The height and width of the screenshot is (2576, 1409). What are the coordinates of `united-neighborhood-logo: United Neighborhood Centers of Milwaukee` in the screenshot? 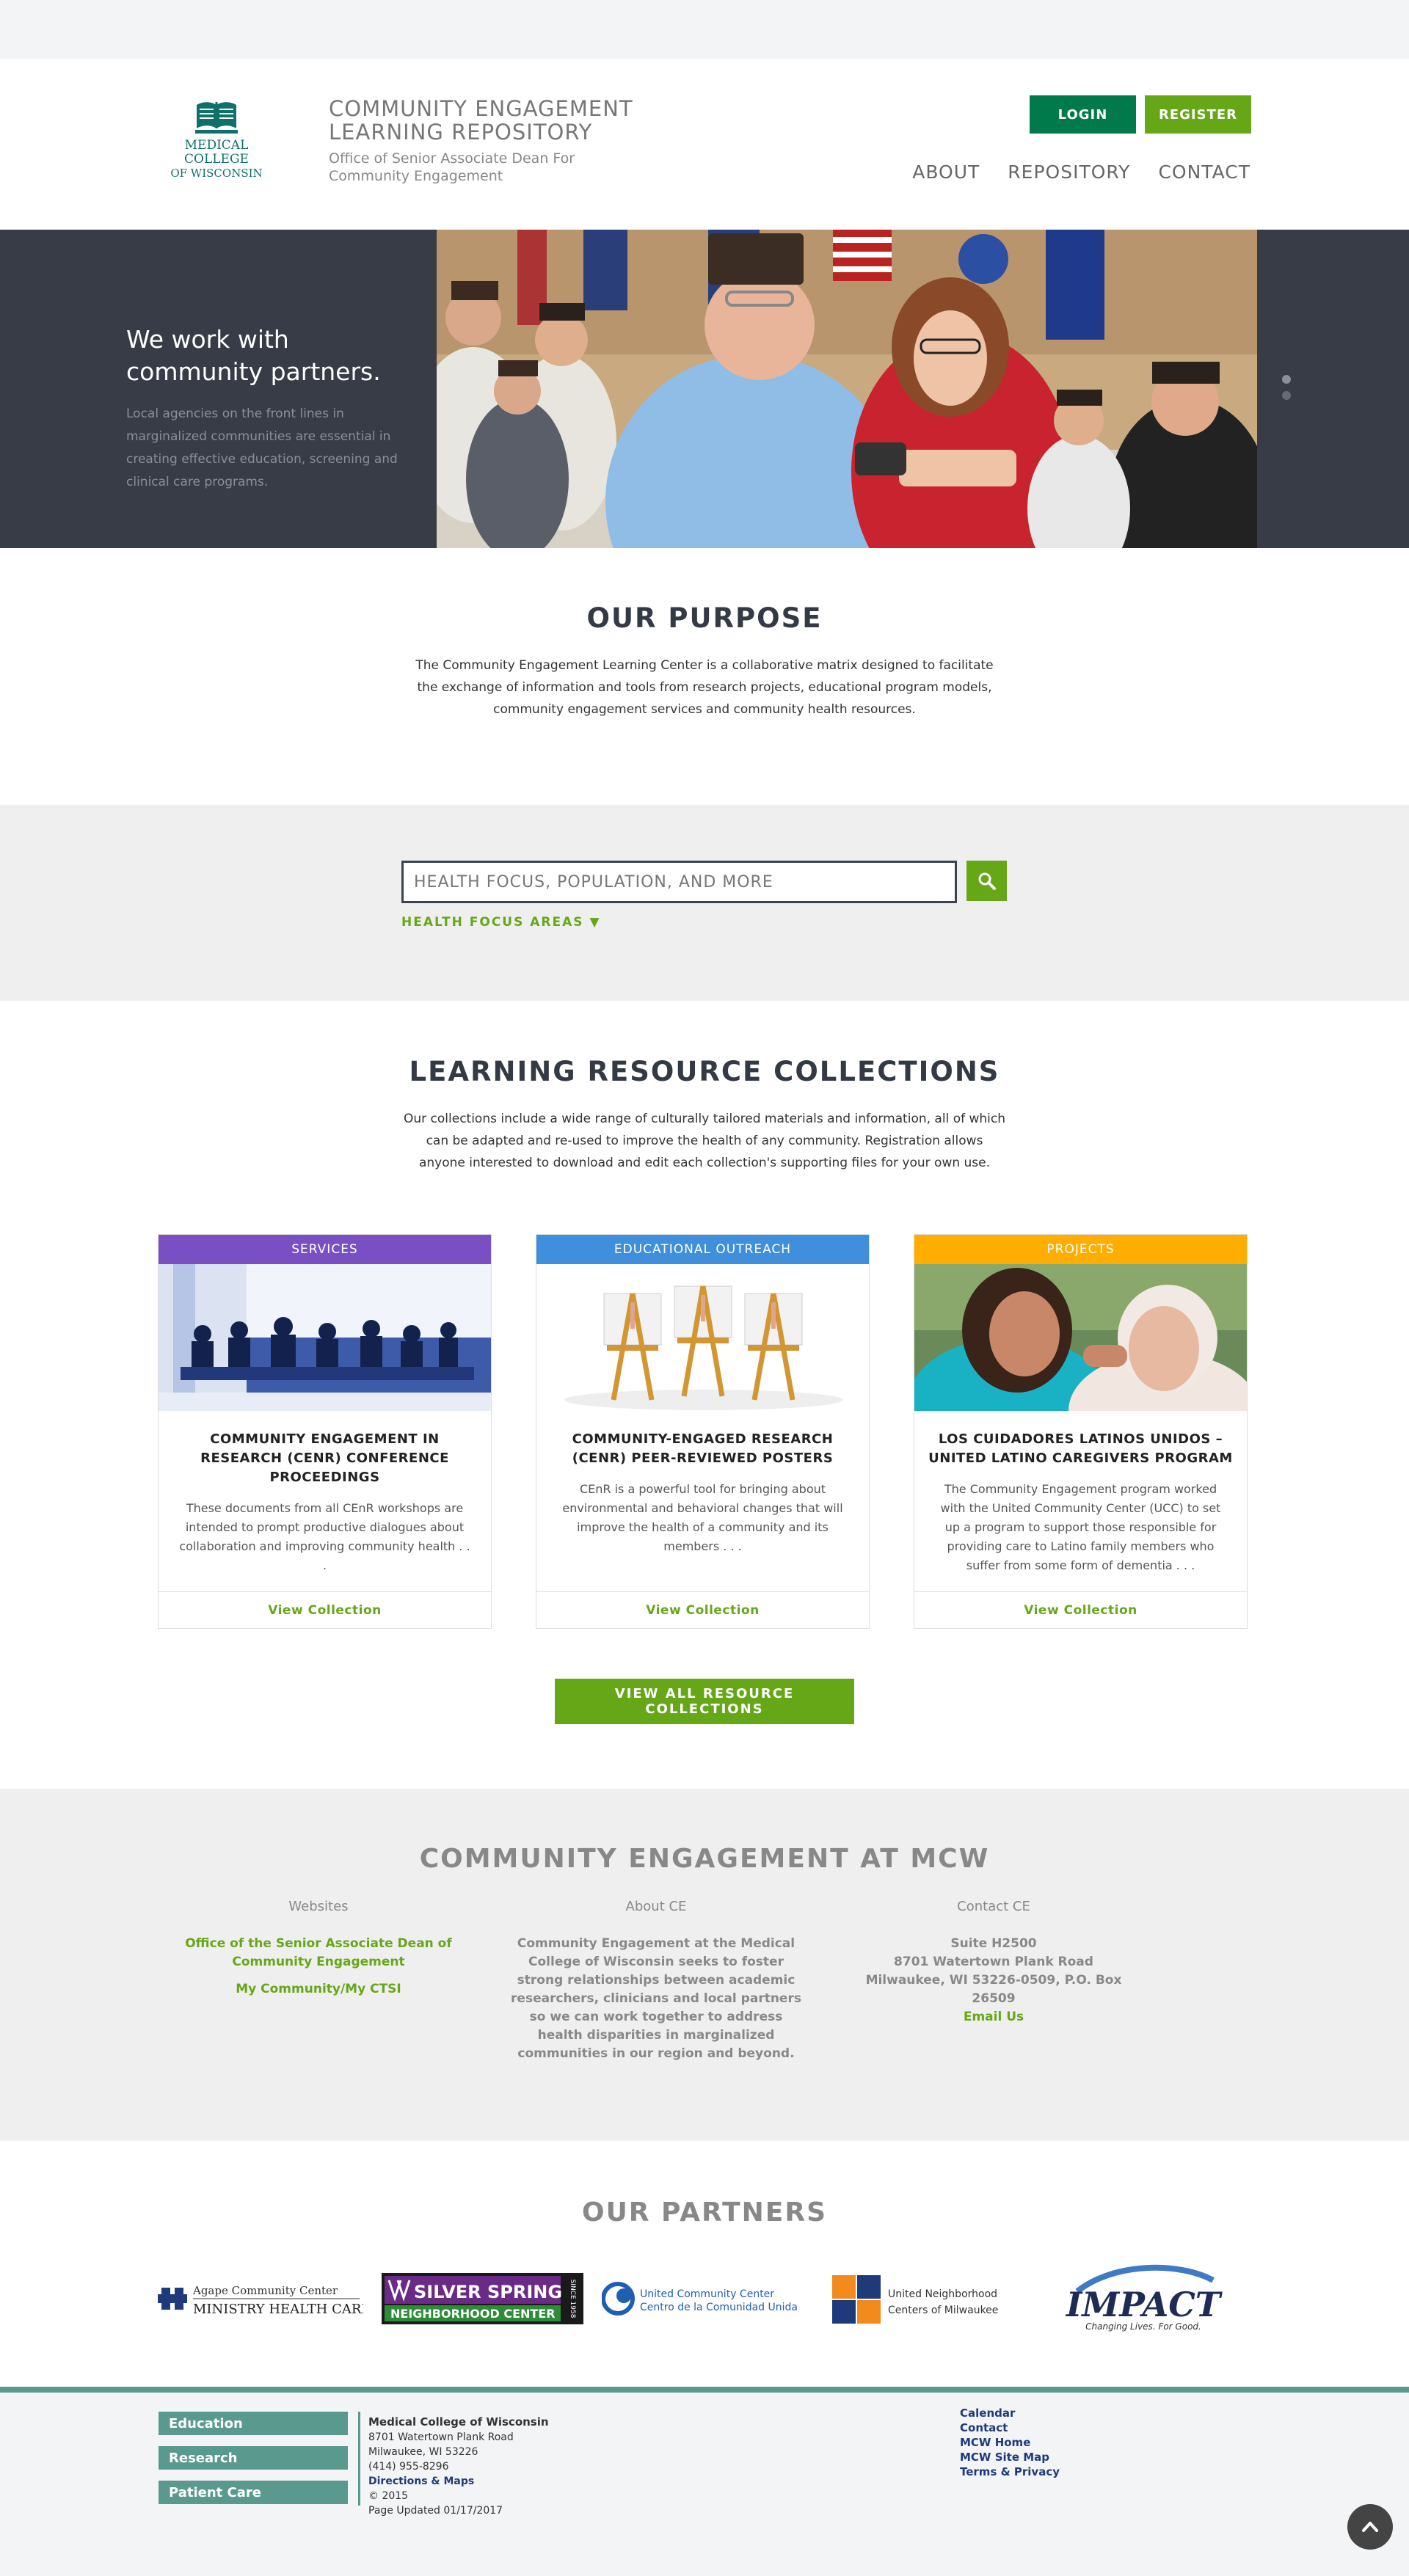 It's located at (915, 2299).